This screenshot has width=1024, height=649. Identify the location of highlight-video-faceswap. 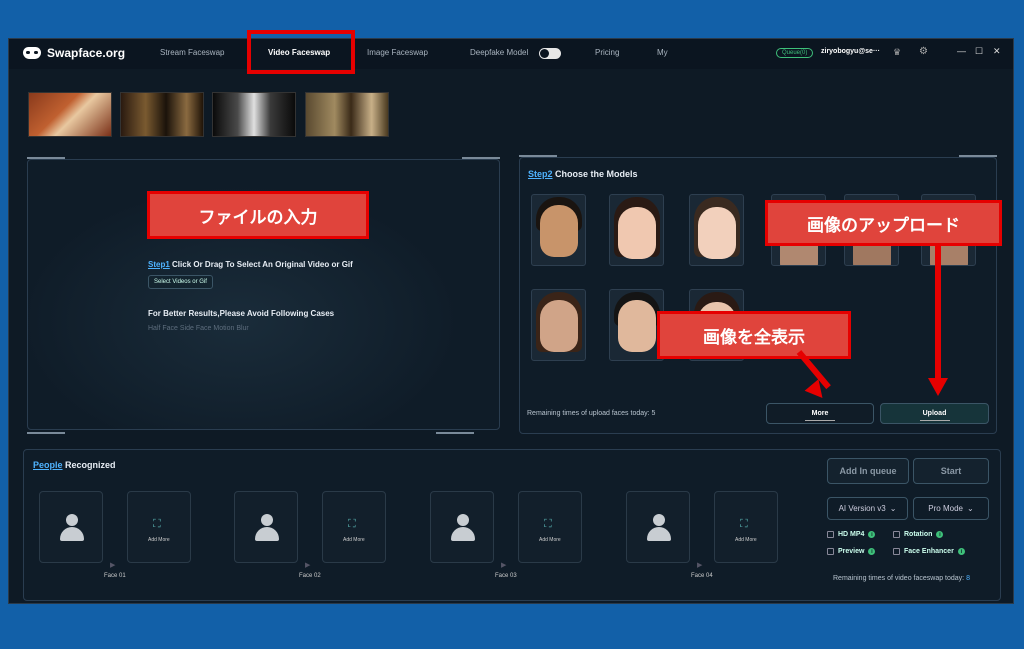
(301, 52).